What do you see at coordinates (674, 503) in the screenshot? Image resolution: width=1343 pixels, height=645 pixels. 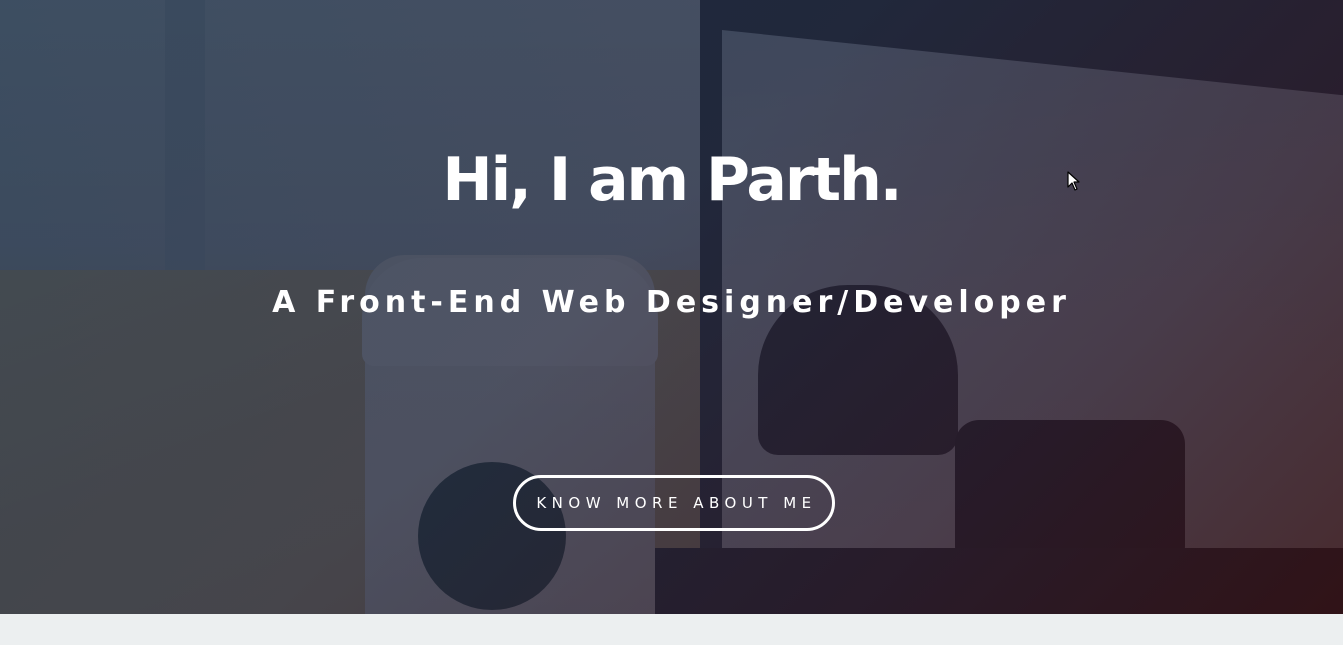 I see `know-more-button: KNOW MORE ABOUT ME` at bounding box center [674, 503].